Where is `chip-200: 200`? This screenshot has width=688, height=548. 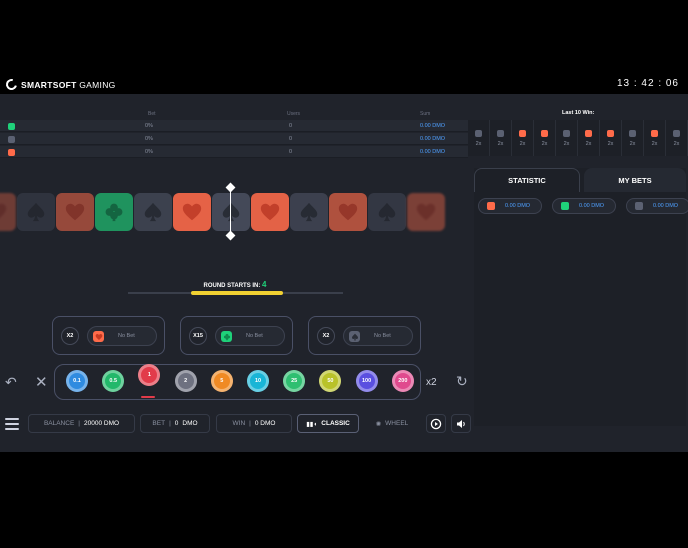
chip-200: 200 is located at coordinates (402, 381).